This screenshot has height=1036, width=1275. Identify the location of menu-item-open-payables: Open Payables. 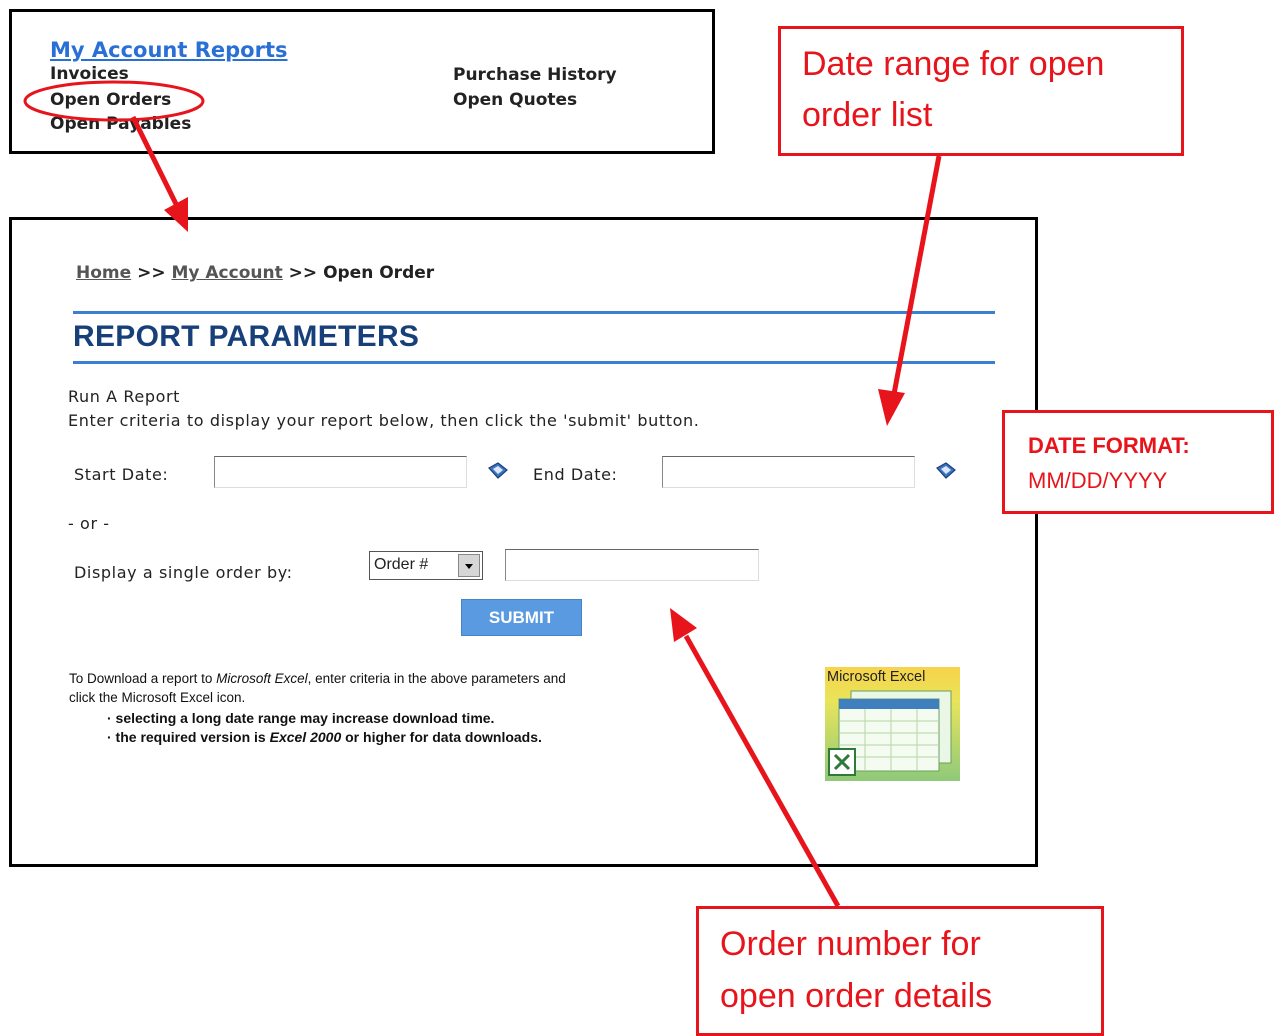
(120, 124).